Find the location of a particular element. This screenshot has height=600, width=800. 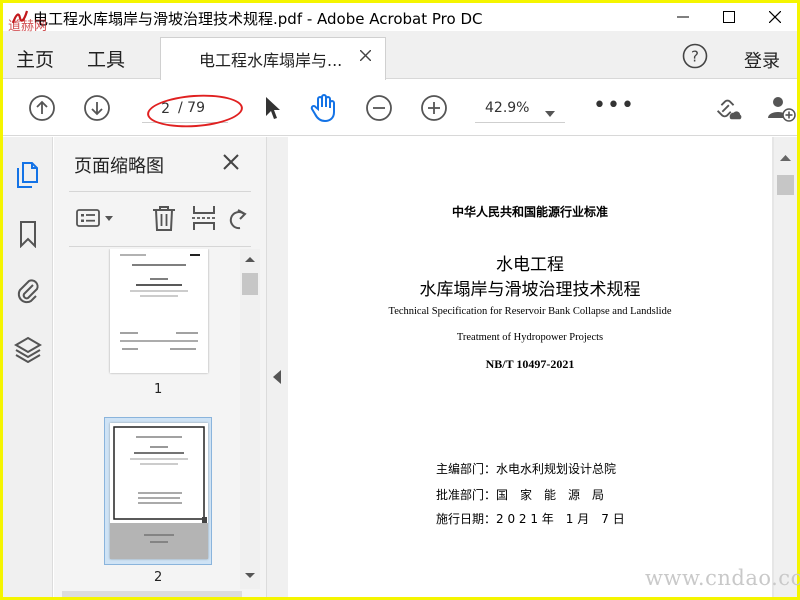

chevron-down-icon is located at coordinates (550, 112).